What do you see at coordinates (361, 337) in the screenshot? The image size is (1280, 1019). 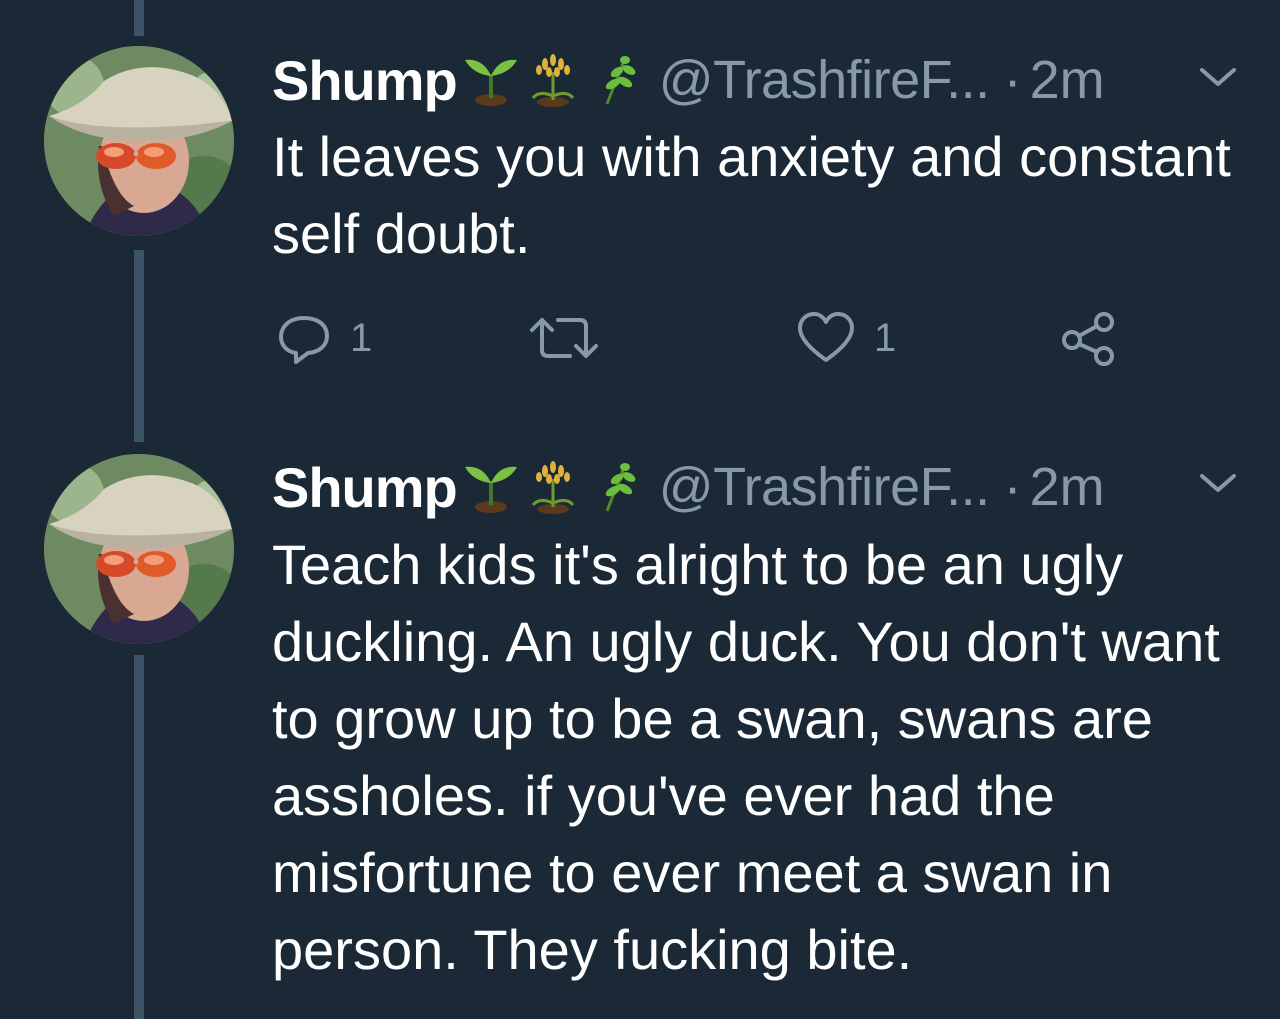 I see `reply-count: 1` at bounding box center [361, 337].